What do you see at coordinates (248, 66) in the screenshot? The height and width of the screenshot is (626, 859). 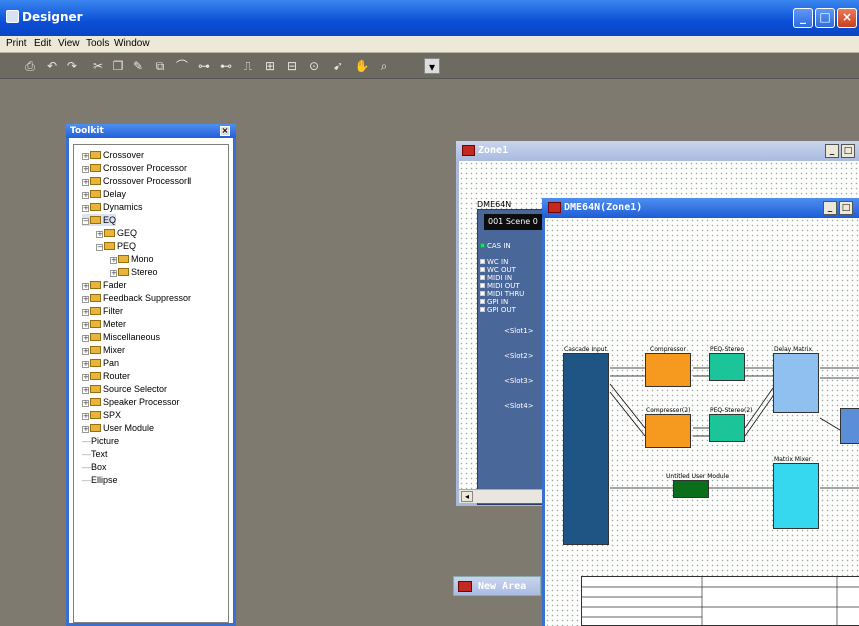 I see `bus-icon: ⎍` at bounding box center [248, 66].